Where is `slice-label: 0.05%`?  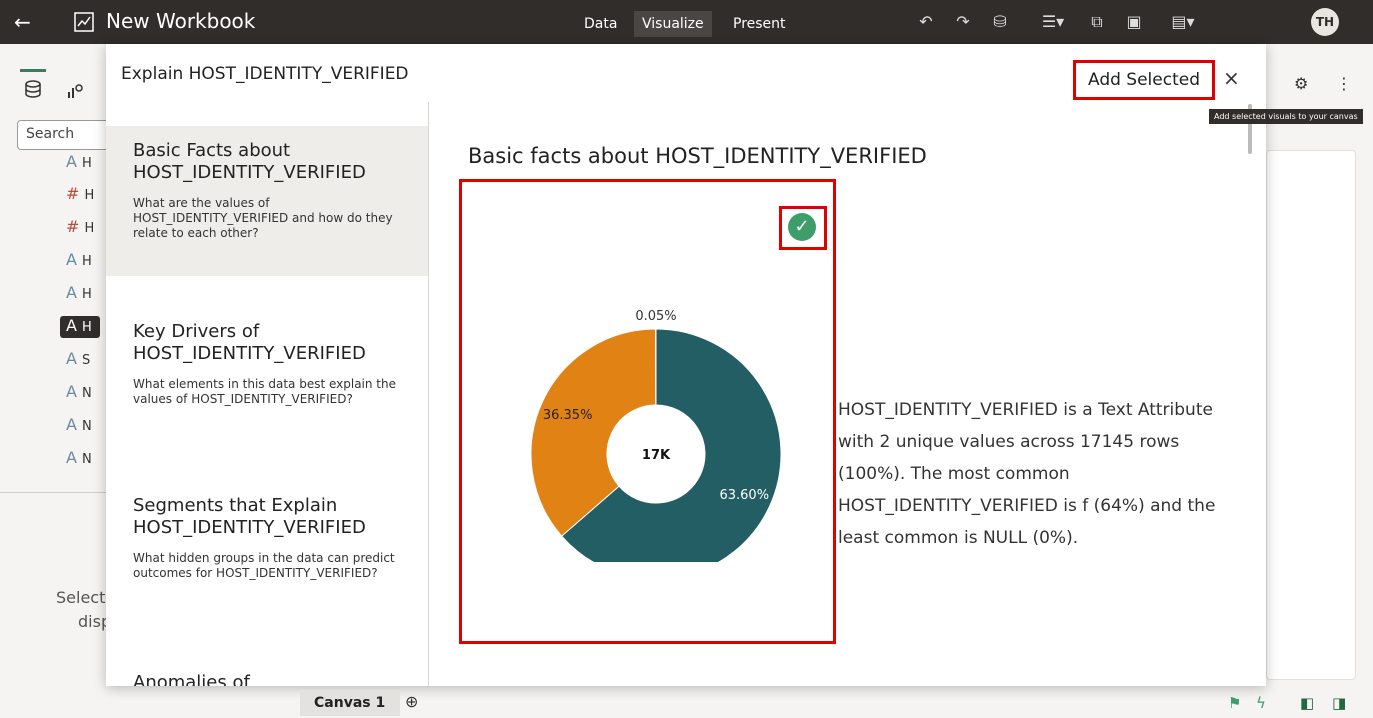 slice-label: 0.05% is located at coordinates (655, 316).